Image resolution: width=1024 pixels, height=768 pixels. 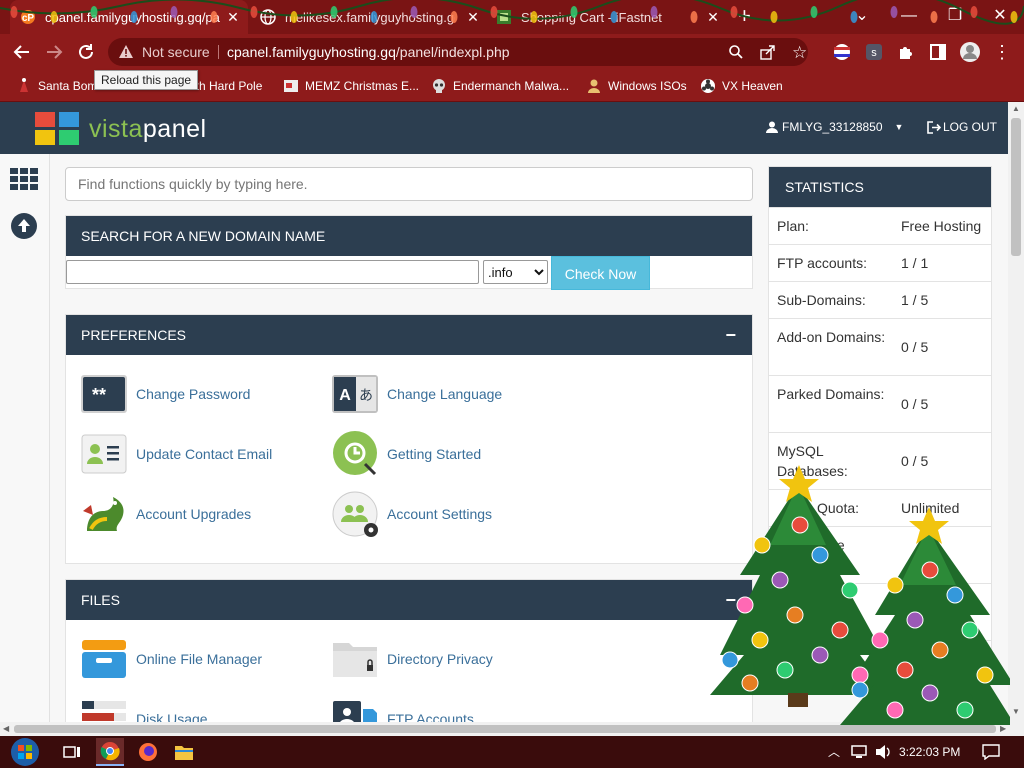 What do you see at coordinates (406, 453) in the screenshot?
I see `getting-started-link: Getting Started` at bounding box center [406, 453].